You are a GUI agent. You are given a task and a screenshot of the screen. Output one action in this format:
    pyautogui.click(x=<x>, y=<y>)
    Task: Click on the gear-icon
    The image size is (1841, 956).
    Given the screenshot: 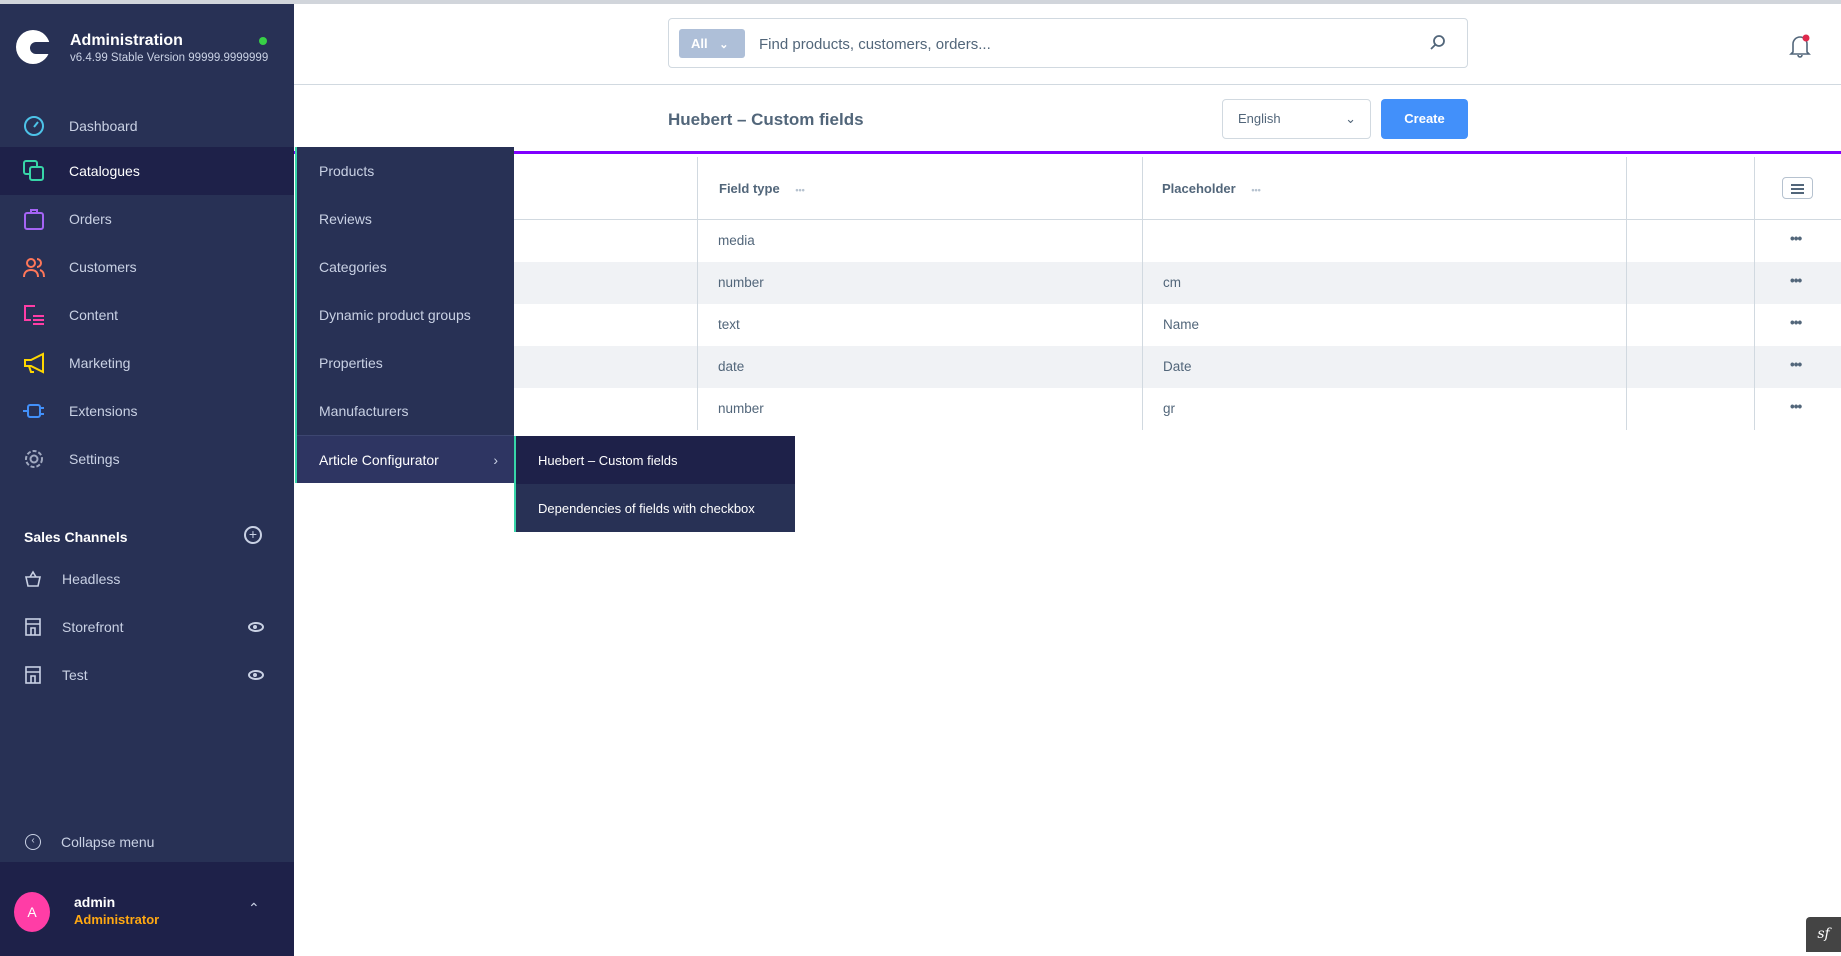 What is the action you would take?
    pyautogui.click(x=34, y=459)
    